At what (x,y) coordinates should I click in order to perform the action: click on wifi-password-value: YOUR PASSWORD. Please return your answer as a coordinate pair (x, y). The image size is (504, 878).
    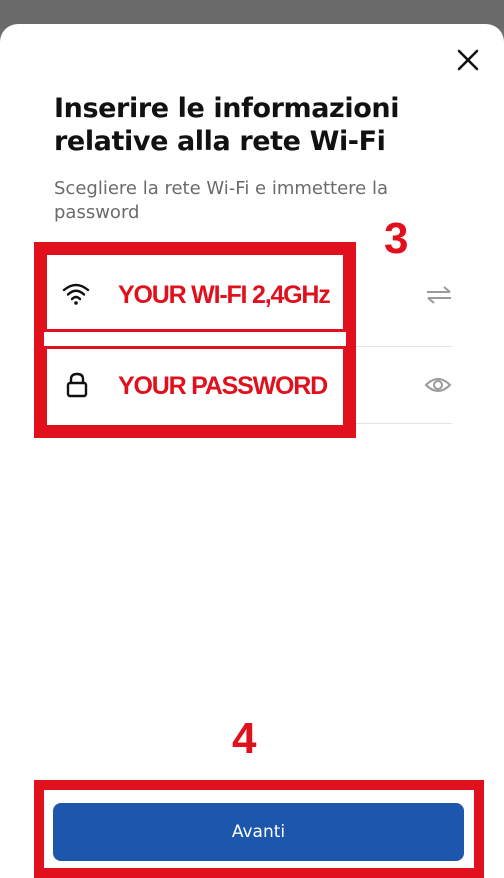
    Looking at the image, I should click on (223, 386).